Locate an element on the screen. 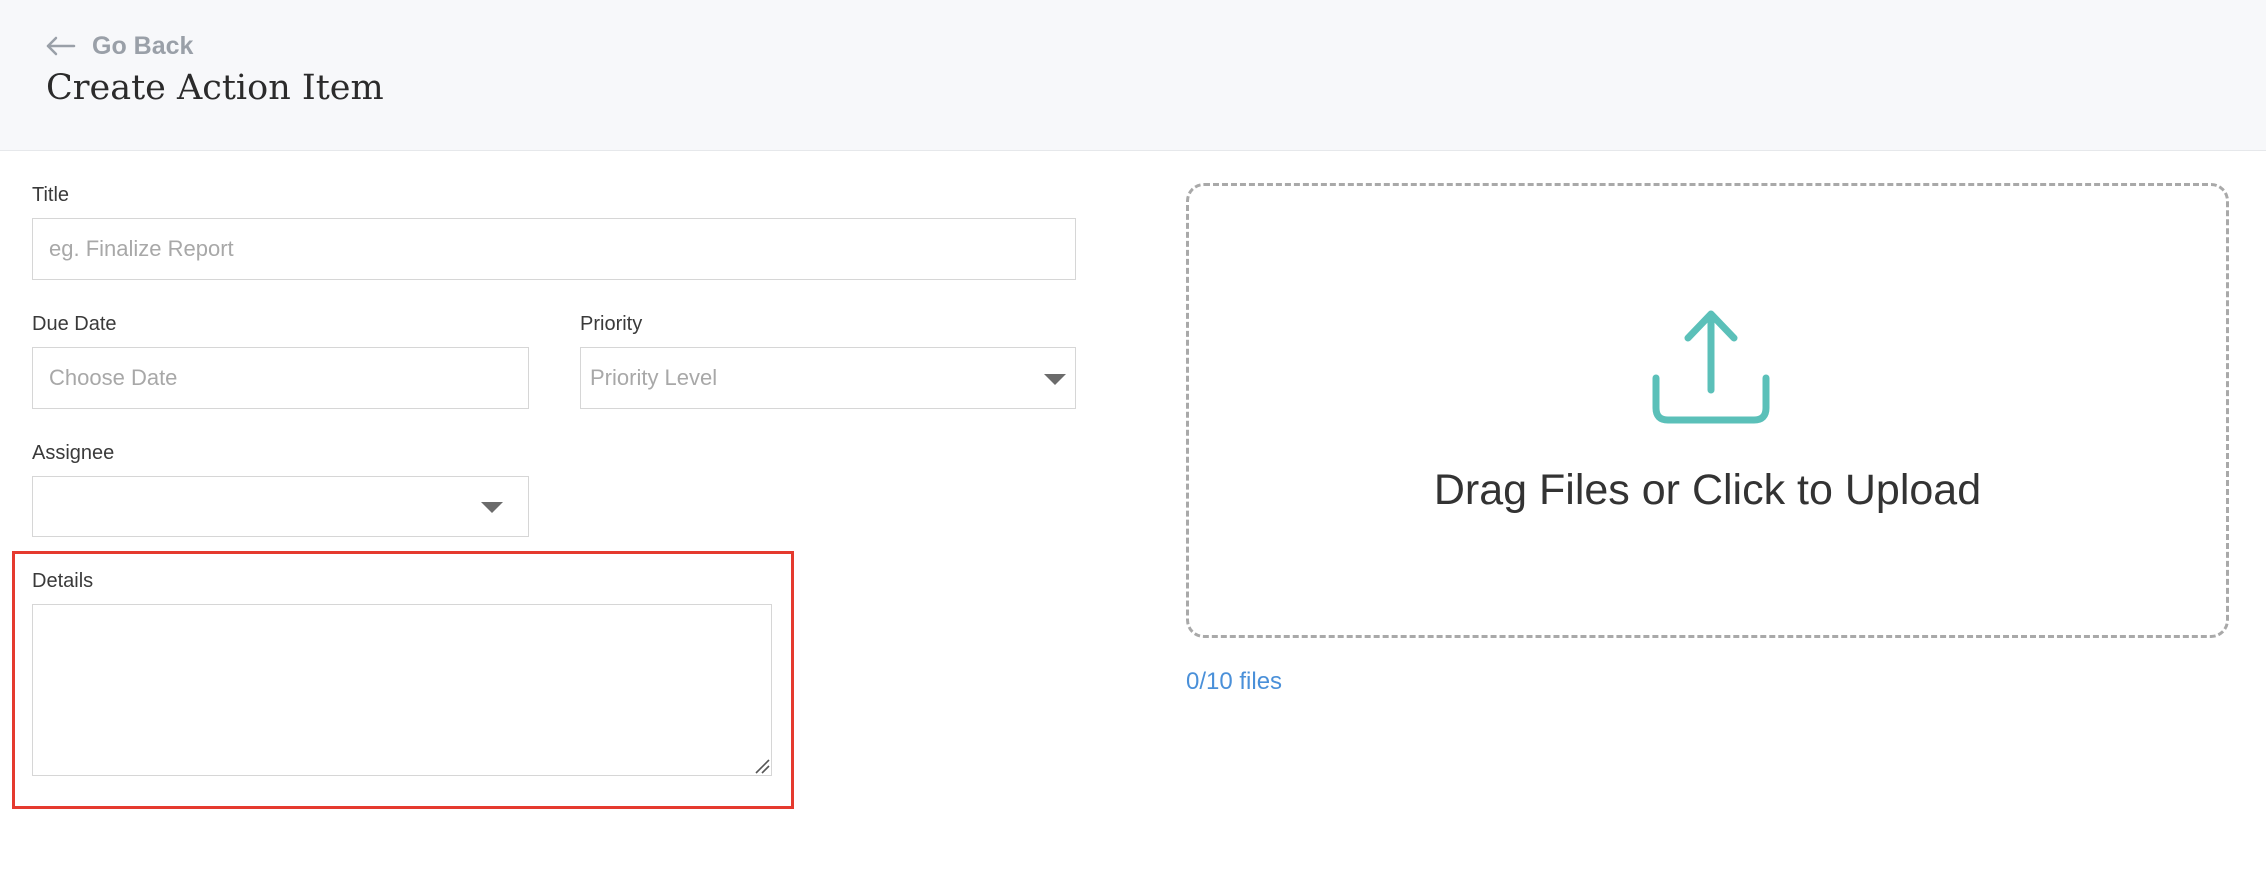 The height and width of the screenshot is (896, 2266). due-date-label: Due Date is located at coordinates (74, 324).